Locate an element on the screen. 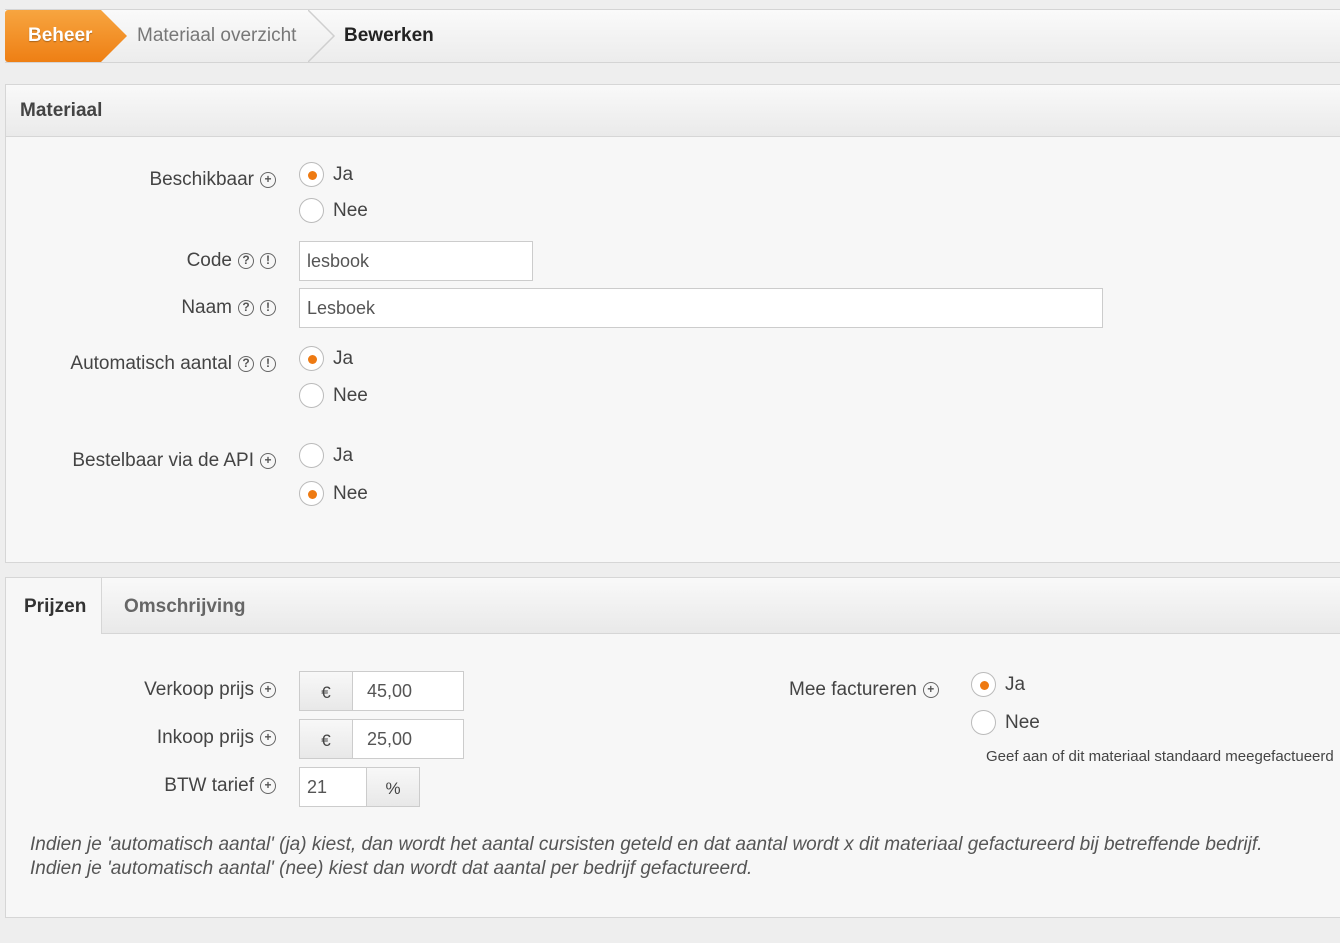  code-label: Code ? ! is located at coordinates (231, 261).